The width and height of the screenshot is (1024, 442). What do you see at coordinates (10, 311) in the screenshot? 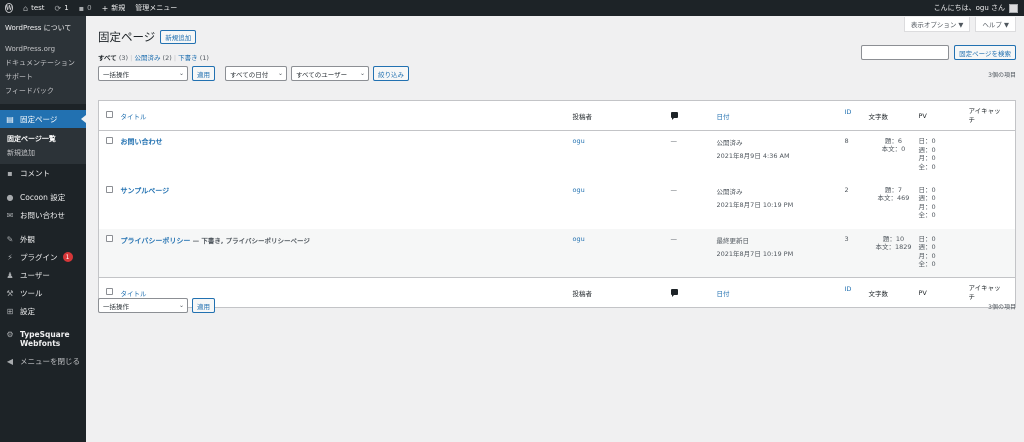
I see `settings-icon: ⊞` at bounding box center [10, 311].